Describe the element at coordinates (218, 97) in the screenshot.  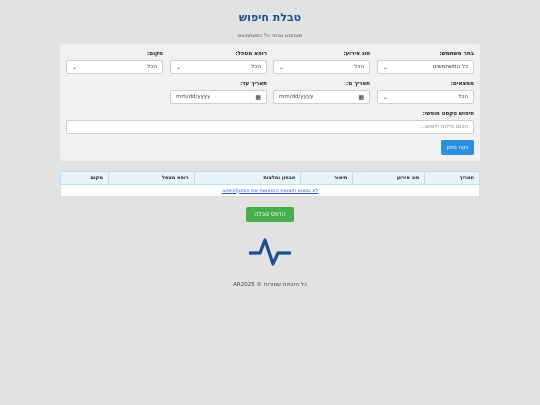
I see `date-to-input: mm/dd/yyyy ▦` at that location.